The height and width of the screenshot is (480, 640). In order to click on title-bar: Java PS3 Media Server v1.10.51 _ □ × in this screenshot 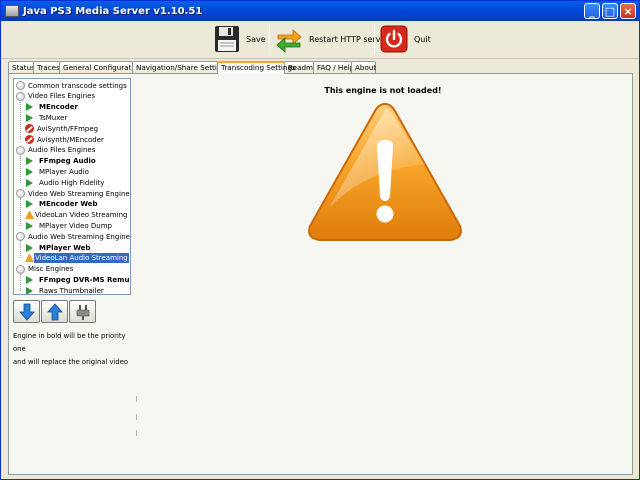, I will do `click(320, 11)`.